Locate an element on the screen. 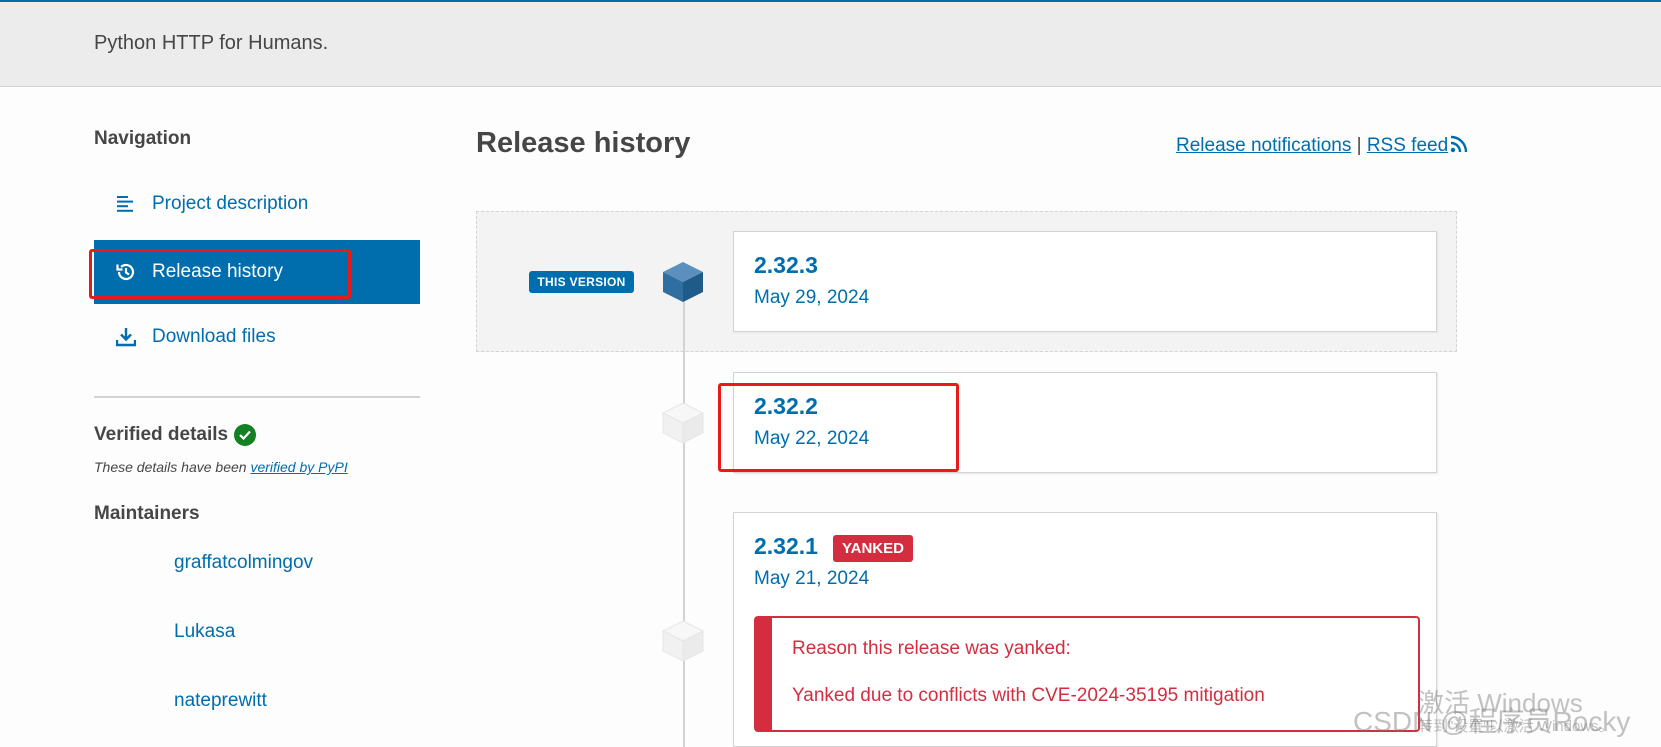 The height and width of the screenshot is (747, 1661). nav-label: Download files is located at coordinates (214, 336).